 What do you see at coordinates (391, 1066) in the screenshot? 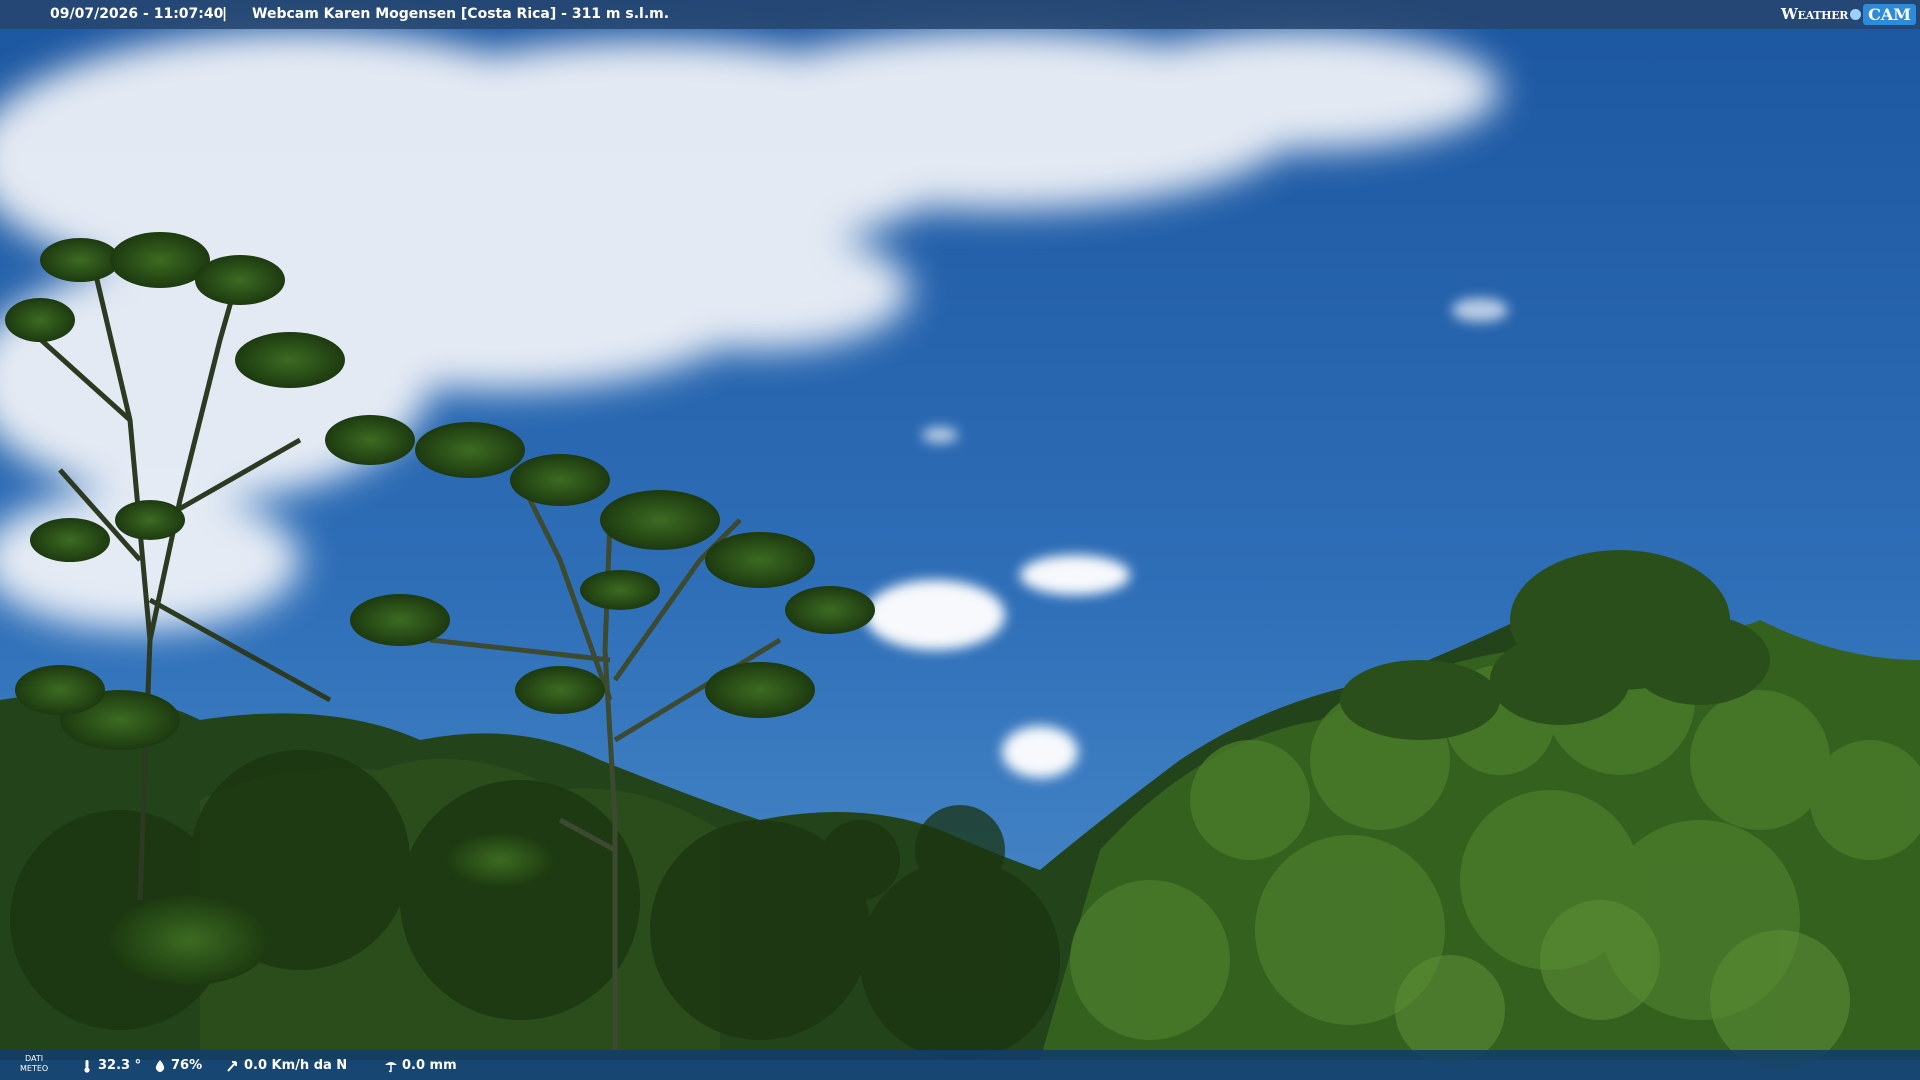
I see `rain-icon` at bounding box center [391, 1066].